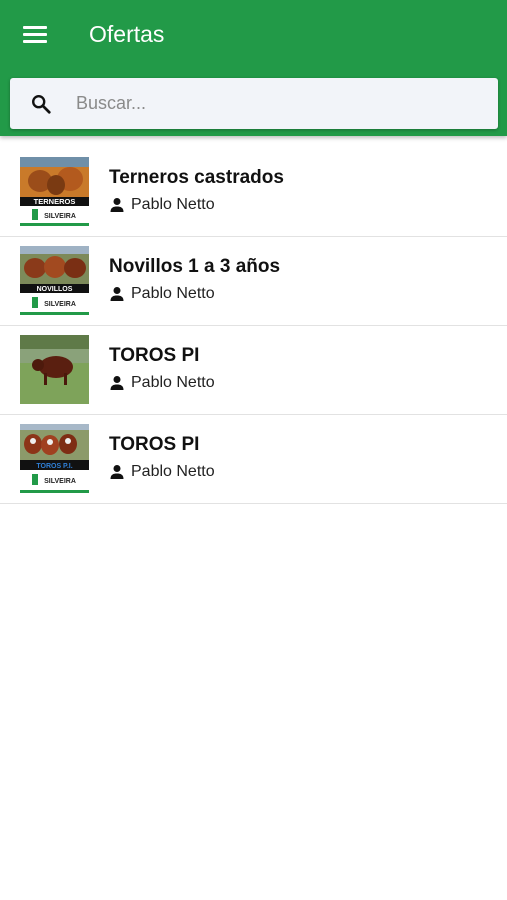 The width and height of the screenshot is (507, 900). I want to click on offer-thumbnail: TOROS P.I. SILVEIRA, so click(54, 458).